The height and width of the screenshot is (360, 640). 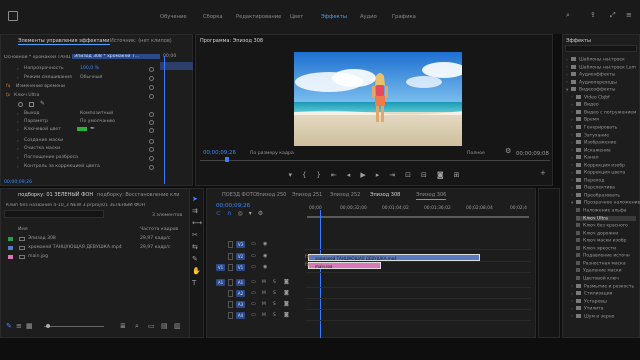 What do you see at coordinates (591, 294) in the screenshot?
I see `effects-tree-item: › Стилизация` at bounding box center [591, 294].